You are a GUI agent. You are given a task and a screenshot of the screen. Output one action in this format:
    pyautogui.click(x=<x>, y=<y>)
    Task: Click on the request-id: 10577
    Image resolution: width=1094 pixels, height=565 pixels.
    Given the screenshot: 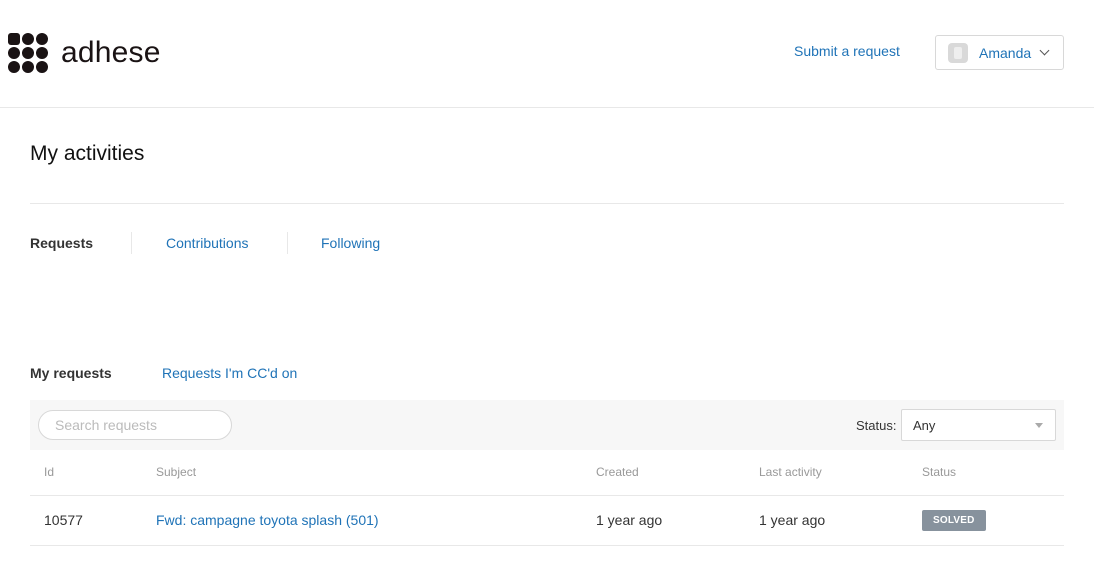 What is the action you would take?
    pyautogui.click(x=63, y=520)
    